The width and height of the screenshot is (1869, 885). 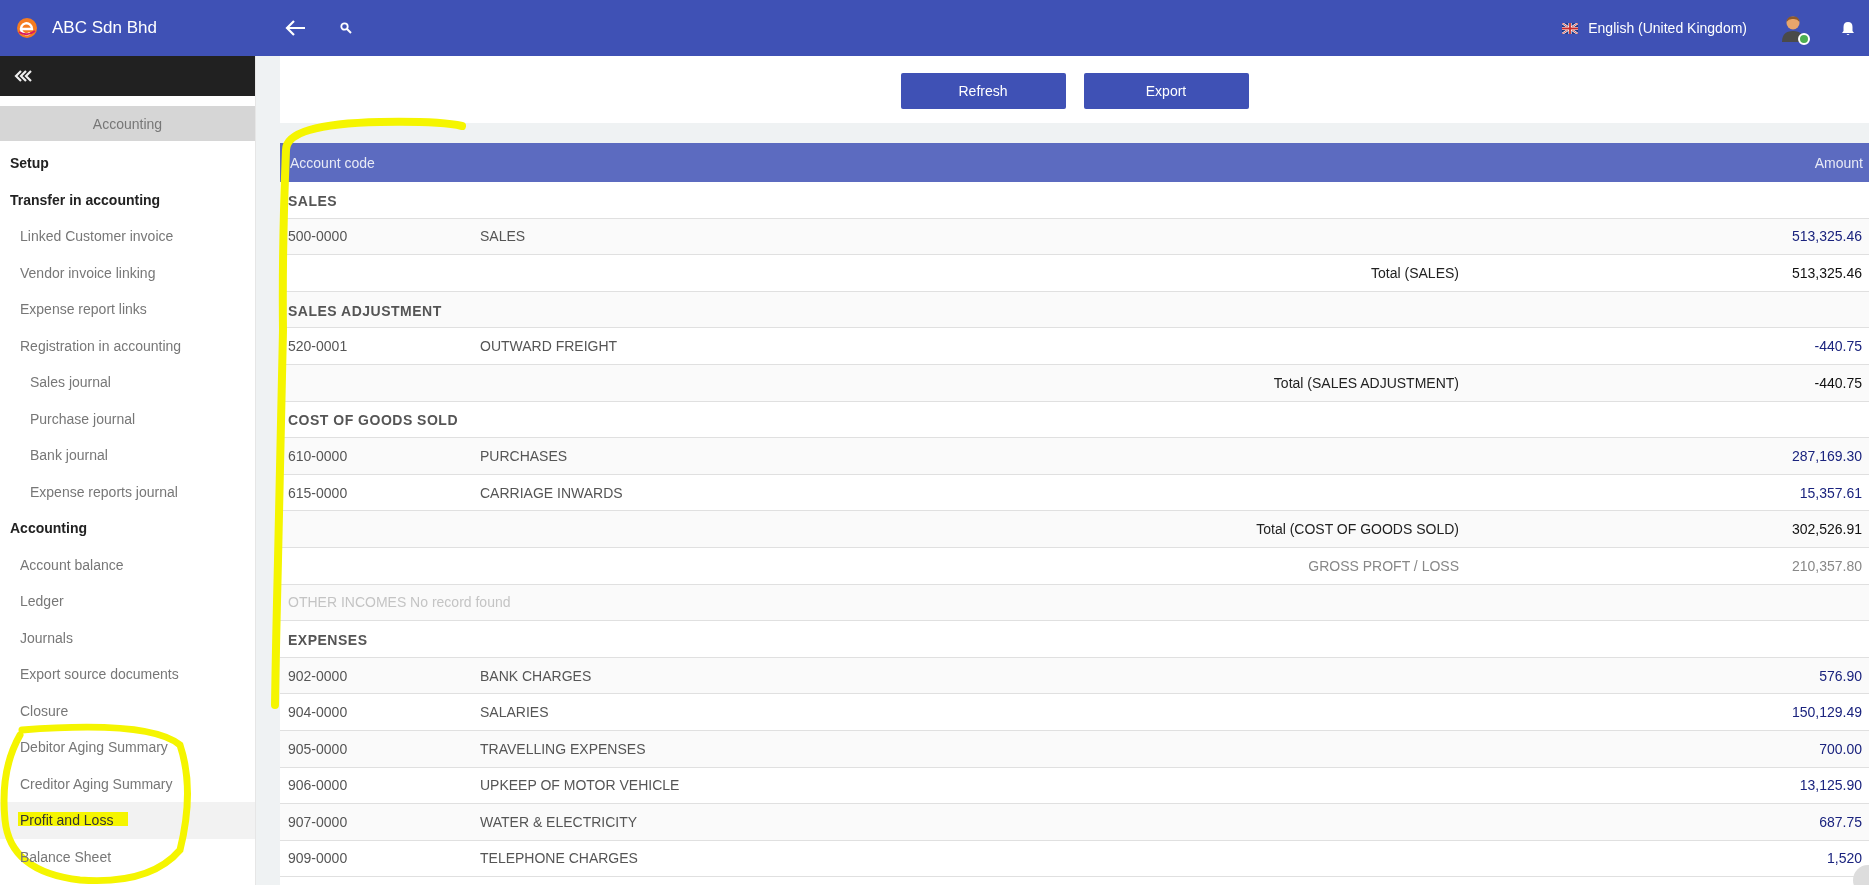 What do you see at coordinates (559, 821) in the screenshot?
I see `account-name: WATER & ELECTRICITY` at bounding box center [559, 821].